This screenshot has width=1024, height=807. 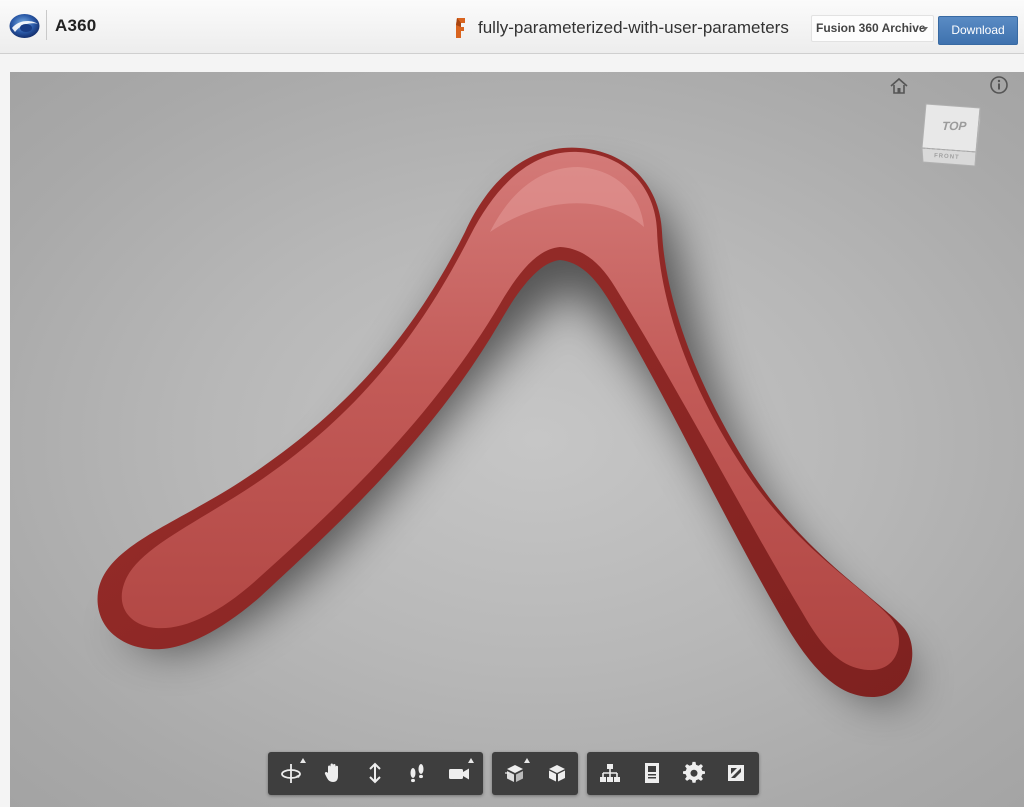 I want to click on info-icon, so click(x=999, y=85).